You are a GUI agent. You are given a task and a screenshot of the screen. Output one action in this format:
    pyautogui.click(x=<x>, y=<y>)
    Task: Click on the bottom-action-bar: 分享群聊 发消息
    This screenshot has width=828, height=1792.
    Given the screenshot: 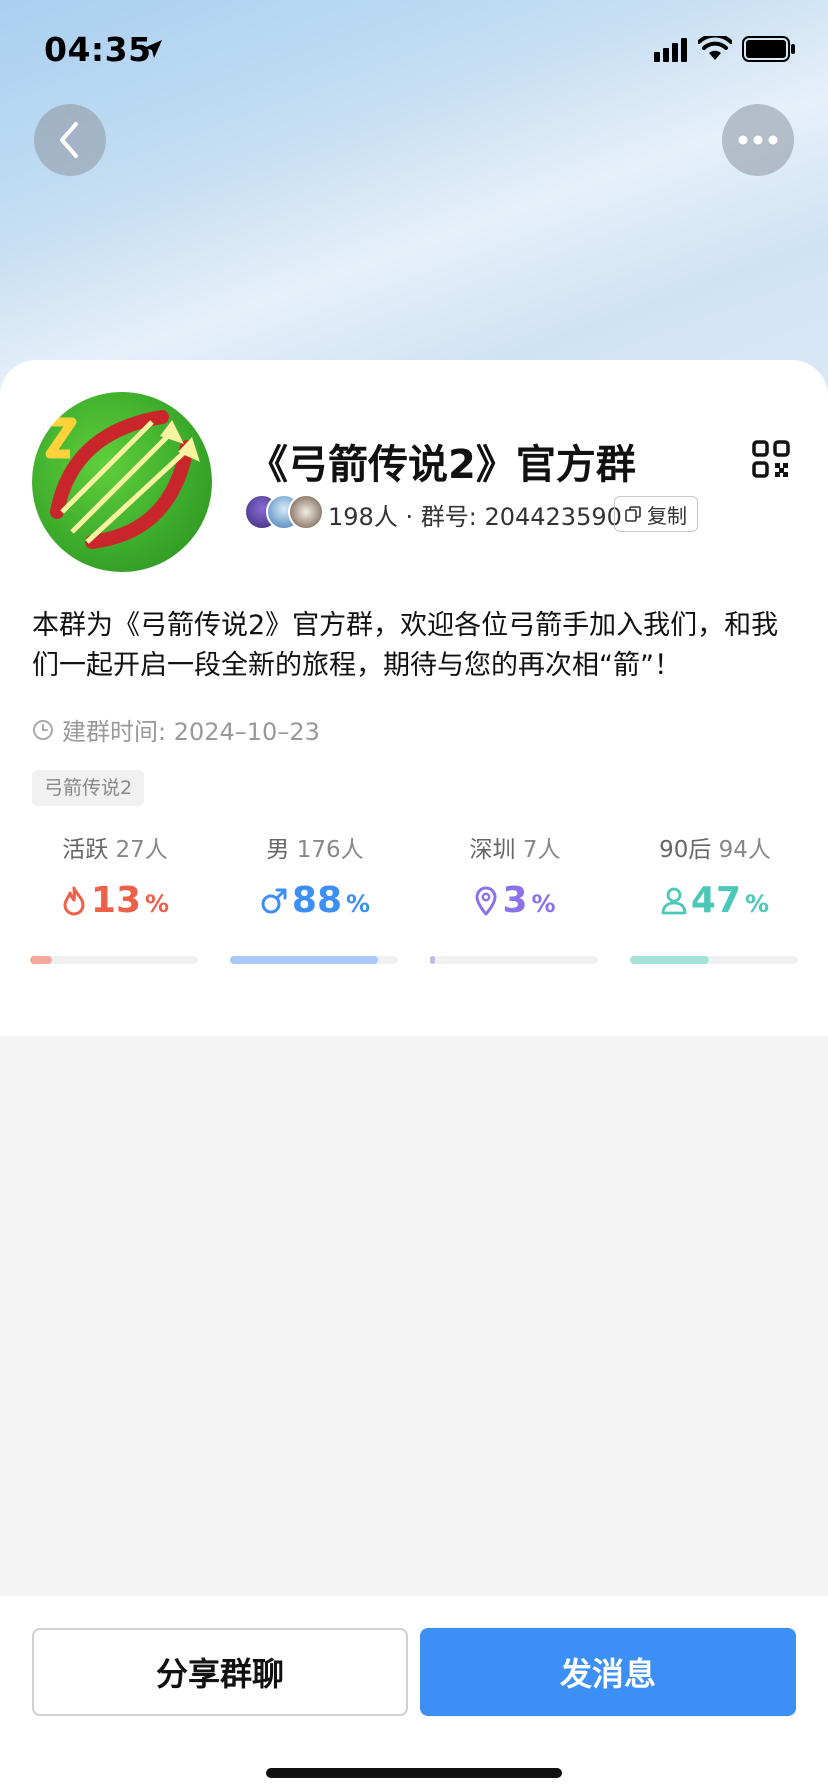 What is the action you would take?
    pyautogui.click(x=414, y=1694)
    